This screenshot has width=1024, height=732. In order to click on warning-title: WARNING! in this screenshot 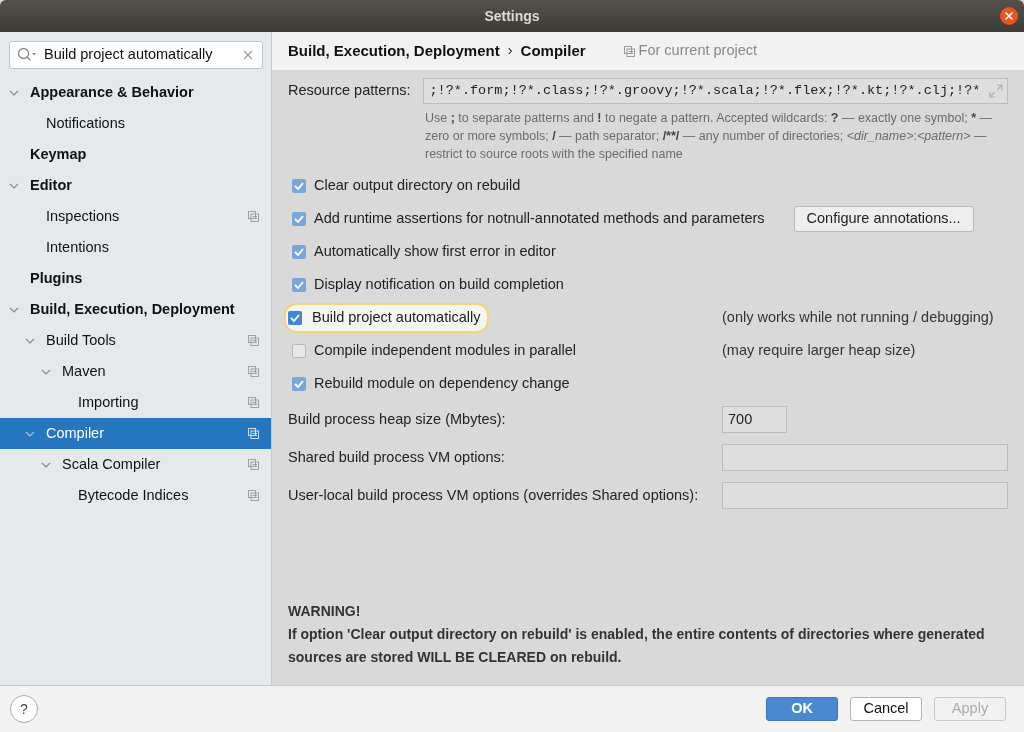, I will do `click(325, 611)`.